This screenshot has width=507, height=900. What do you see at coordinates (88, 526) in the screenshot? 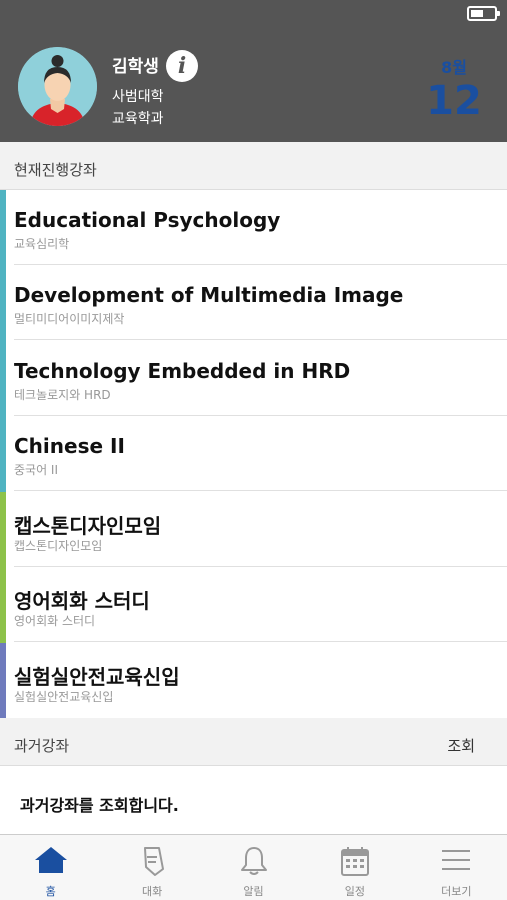
I see `course-title: 캡스톤디자인모임` at bounding box center [88, 526].